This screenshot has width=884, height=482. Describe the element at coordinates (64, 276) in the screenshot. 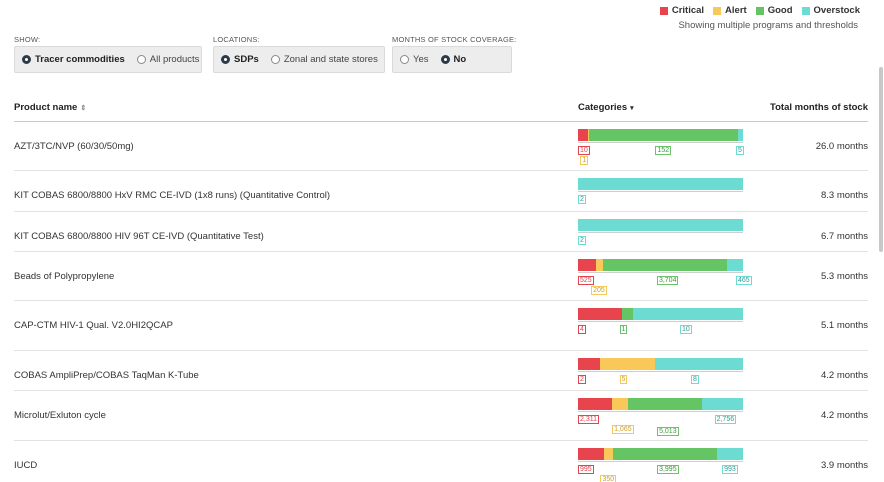

I see `product-name: Beads of Polypropylene` at that location.